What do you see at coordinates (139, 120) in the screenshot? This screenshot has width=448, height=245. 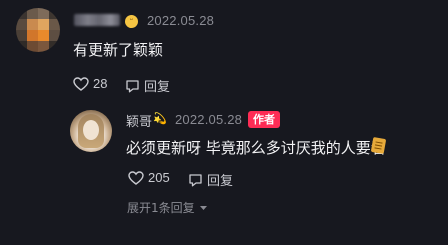 I see `reply-username: 颖哥` at bounding box center [139, 120].